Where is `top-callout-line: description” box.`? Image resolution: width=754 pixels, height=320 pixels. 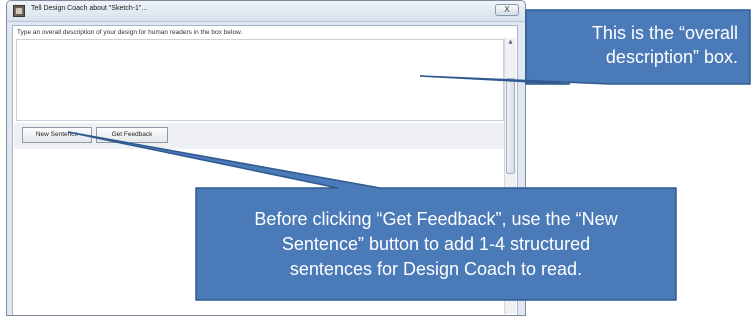 top-callout-line: description” box. is located at coordinates (671, 57).